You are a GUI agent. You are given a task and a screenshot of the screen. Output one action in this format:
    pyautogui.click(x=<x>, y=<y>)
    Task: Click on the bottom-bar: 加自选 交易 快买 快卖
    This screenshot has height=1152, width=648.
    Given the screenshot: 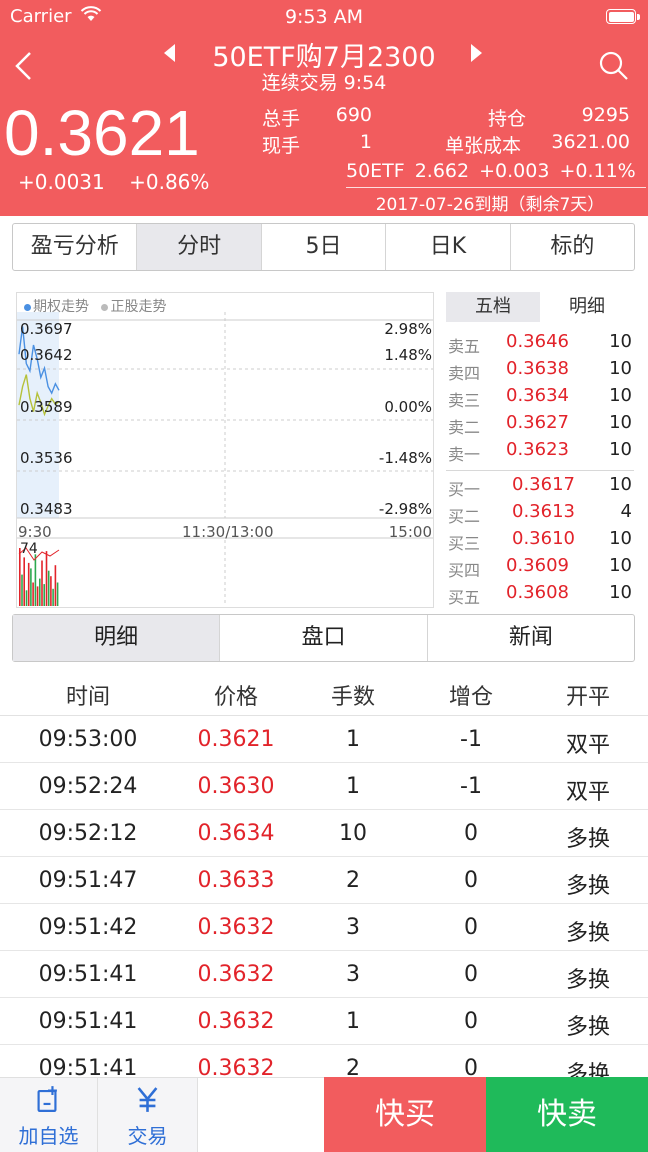 What is the action you would take?
    pyautogui.click(x=324, y=1114)
    